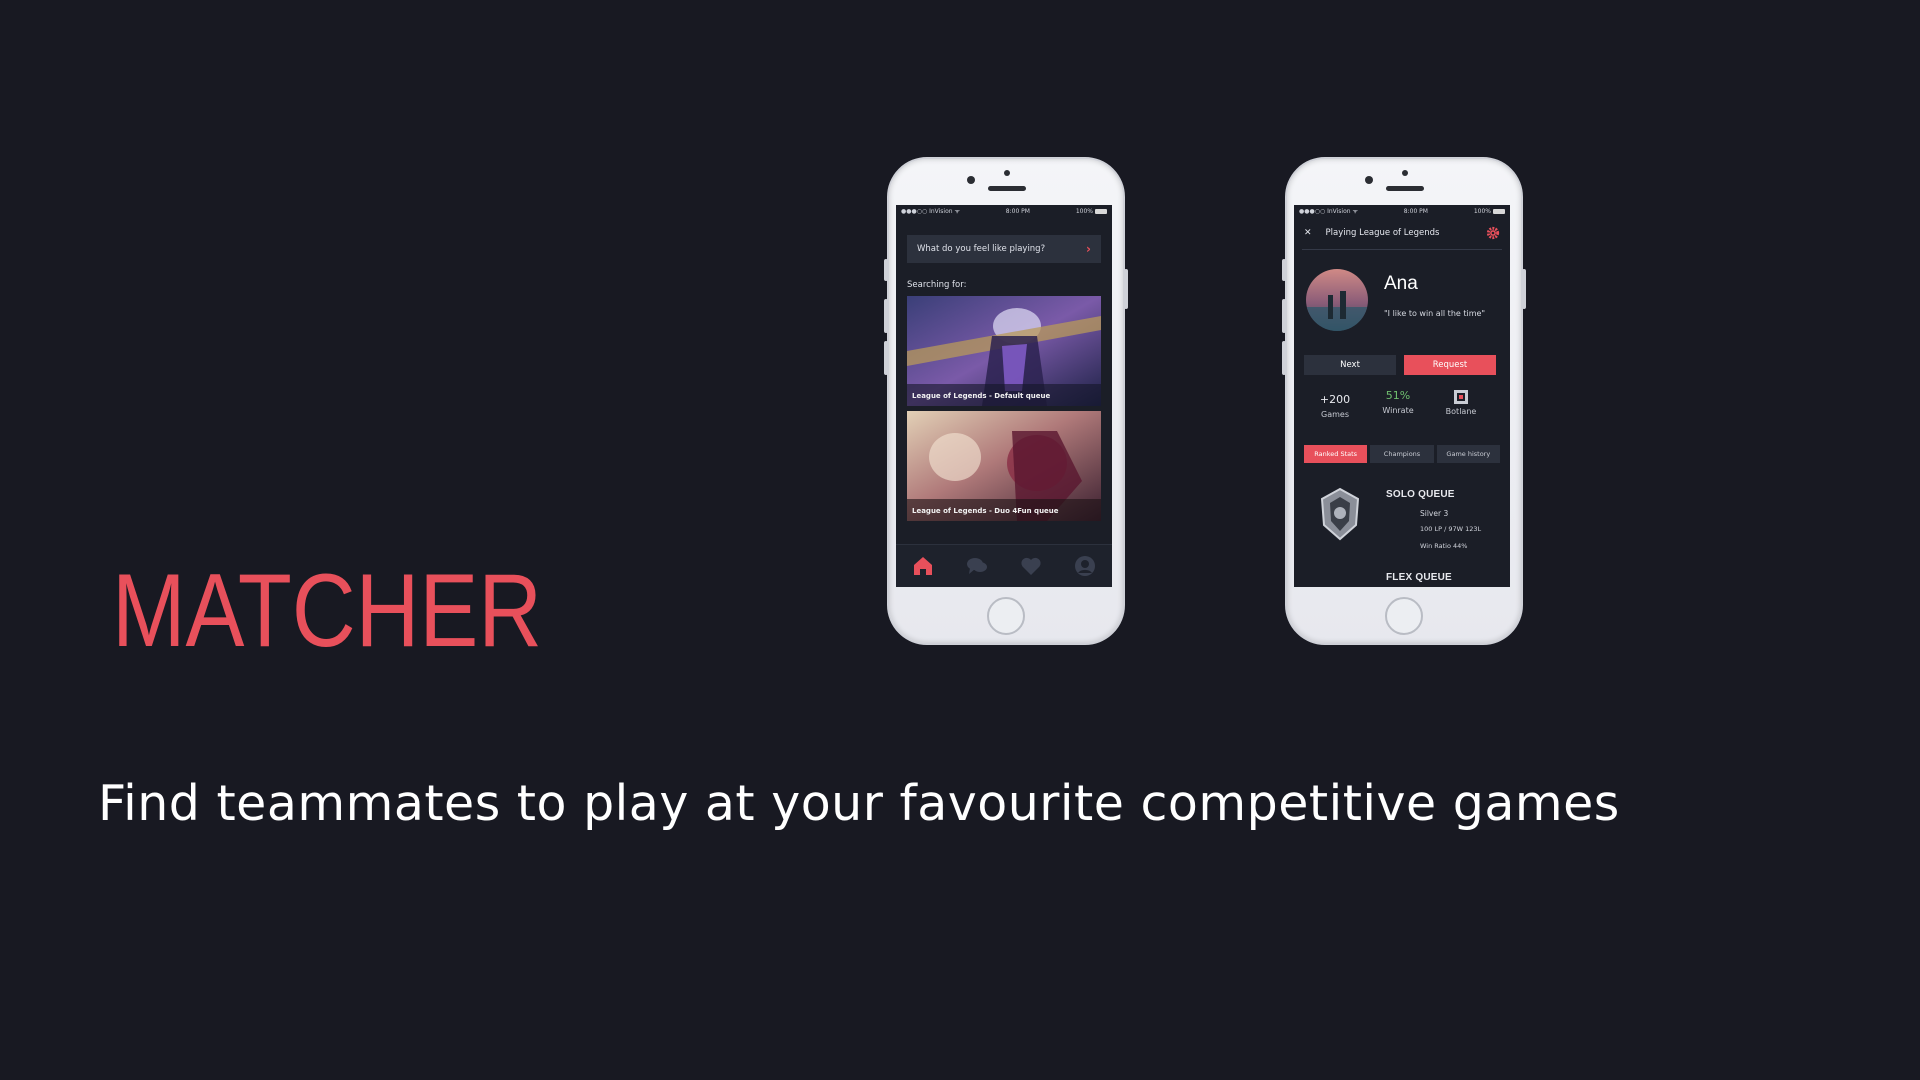  What do you see at coordinates (981, 396) in the screenshot?
I see `card-caption: League of Legends - Default queue` at bounding box center [981, 396].